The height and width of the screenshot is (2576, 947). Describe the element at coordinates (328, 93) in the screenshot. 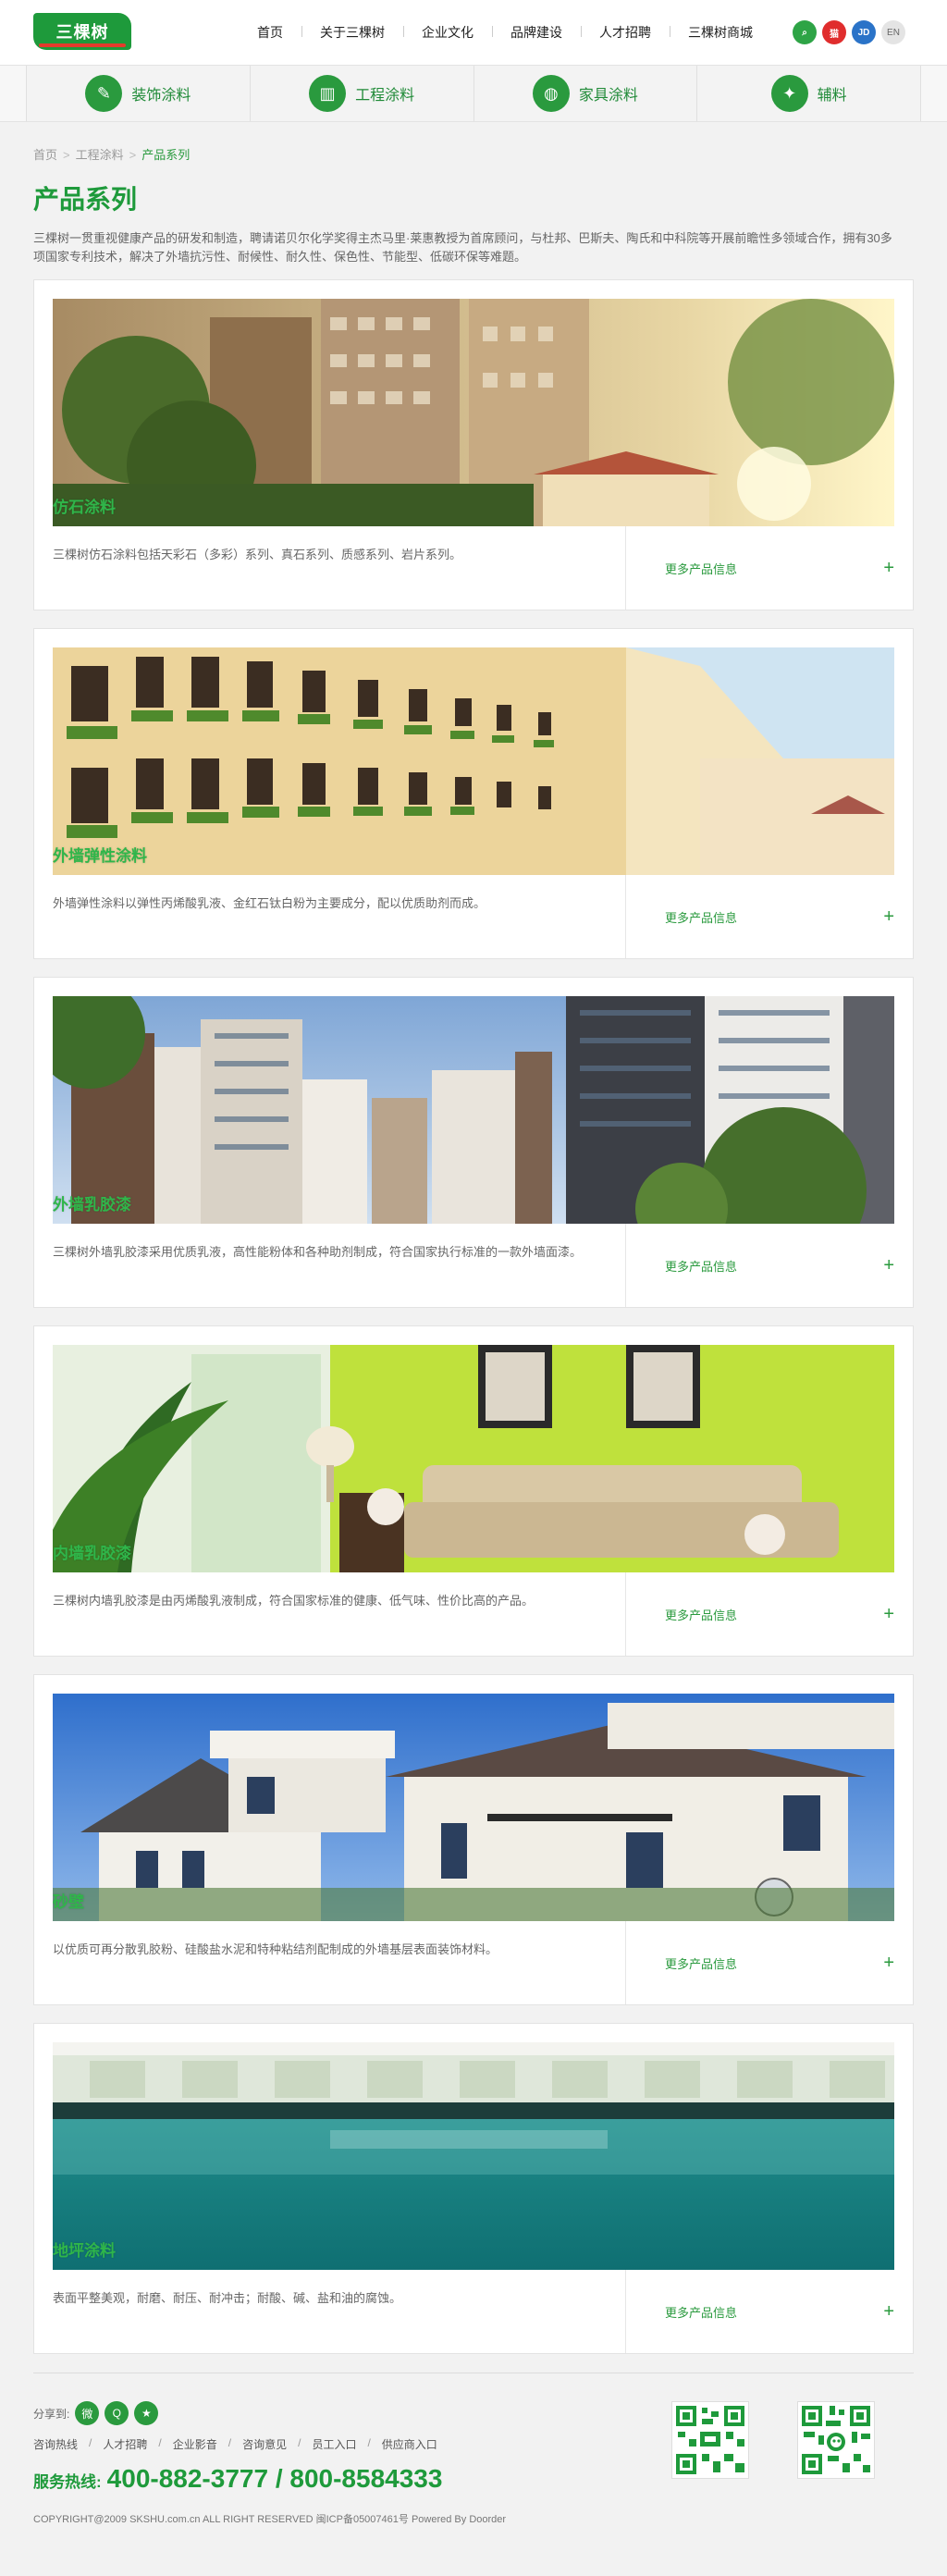

I see `building-icon: ▥` at that location.